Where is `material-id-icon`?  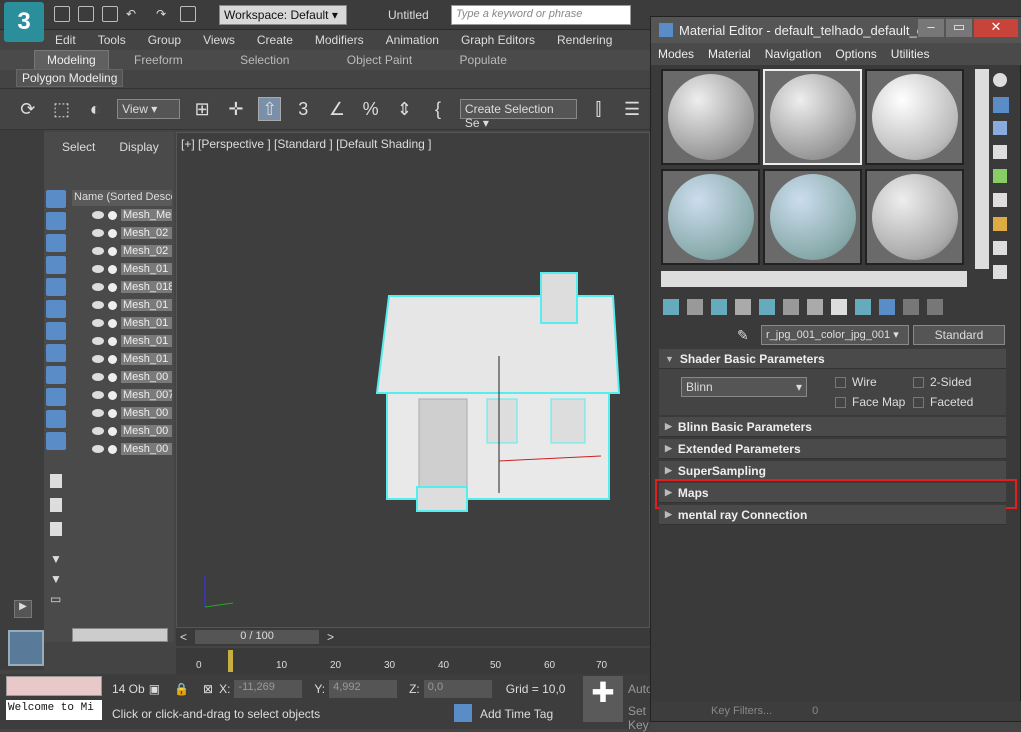
material-id-icon is located at coordinates (839, 307).